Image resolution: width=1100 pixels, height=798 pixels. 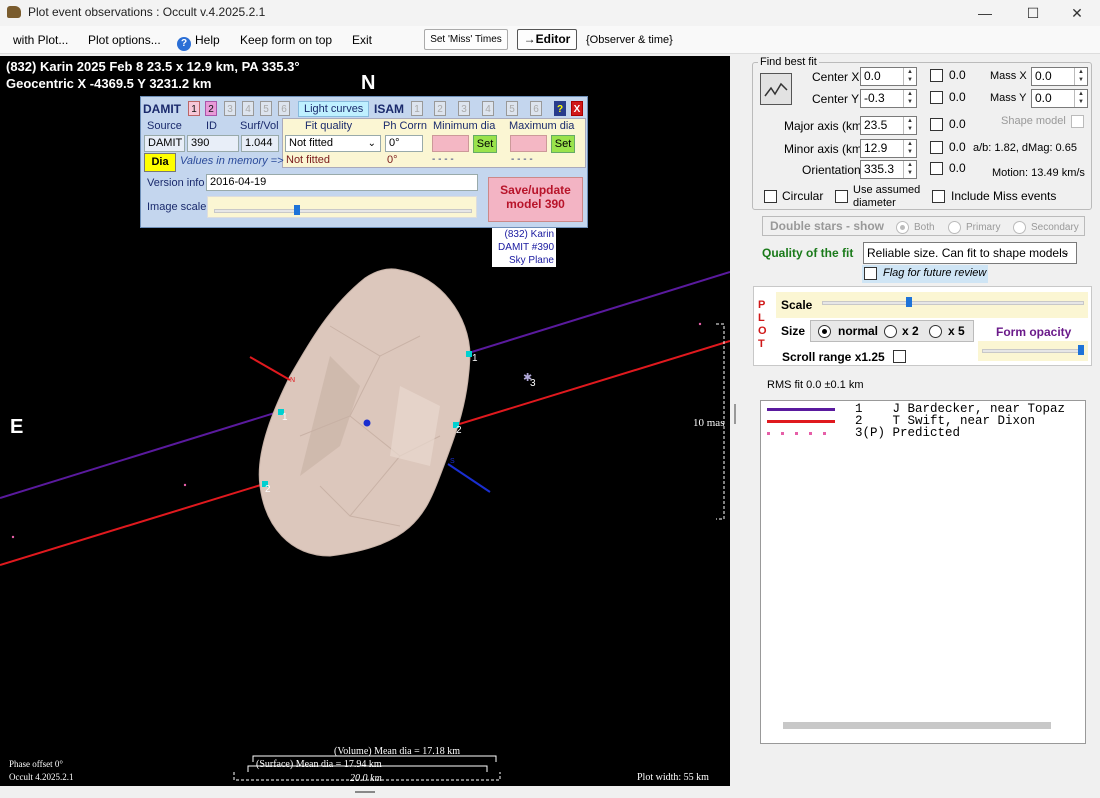 I want to click on size-label: Size, so click(x=793, y=331).